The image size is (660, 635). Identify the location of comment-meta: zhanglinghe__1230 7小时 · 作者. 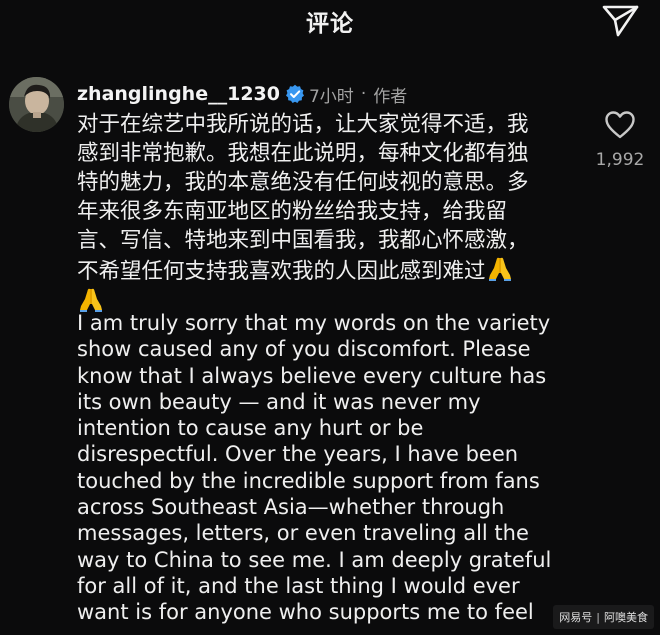
(242, 94).